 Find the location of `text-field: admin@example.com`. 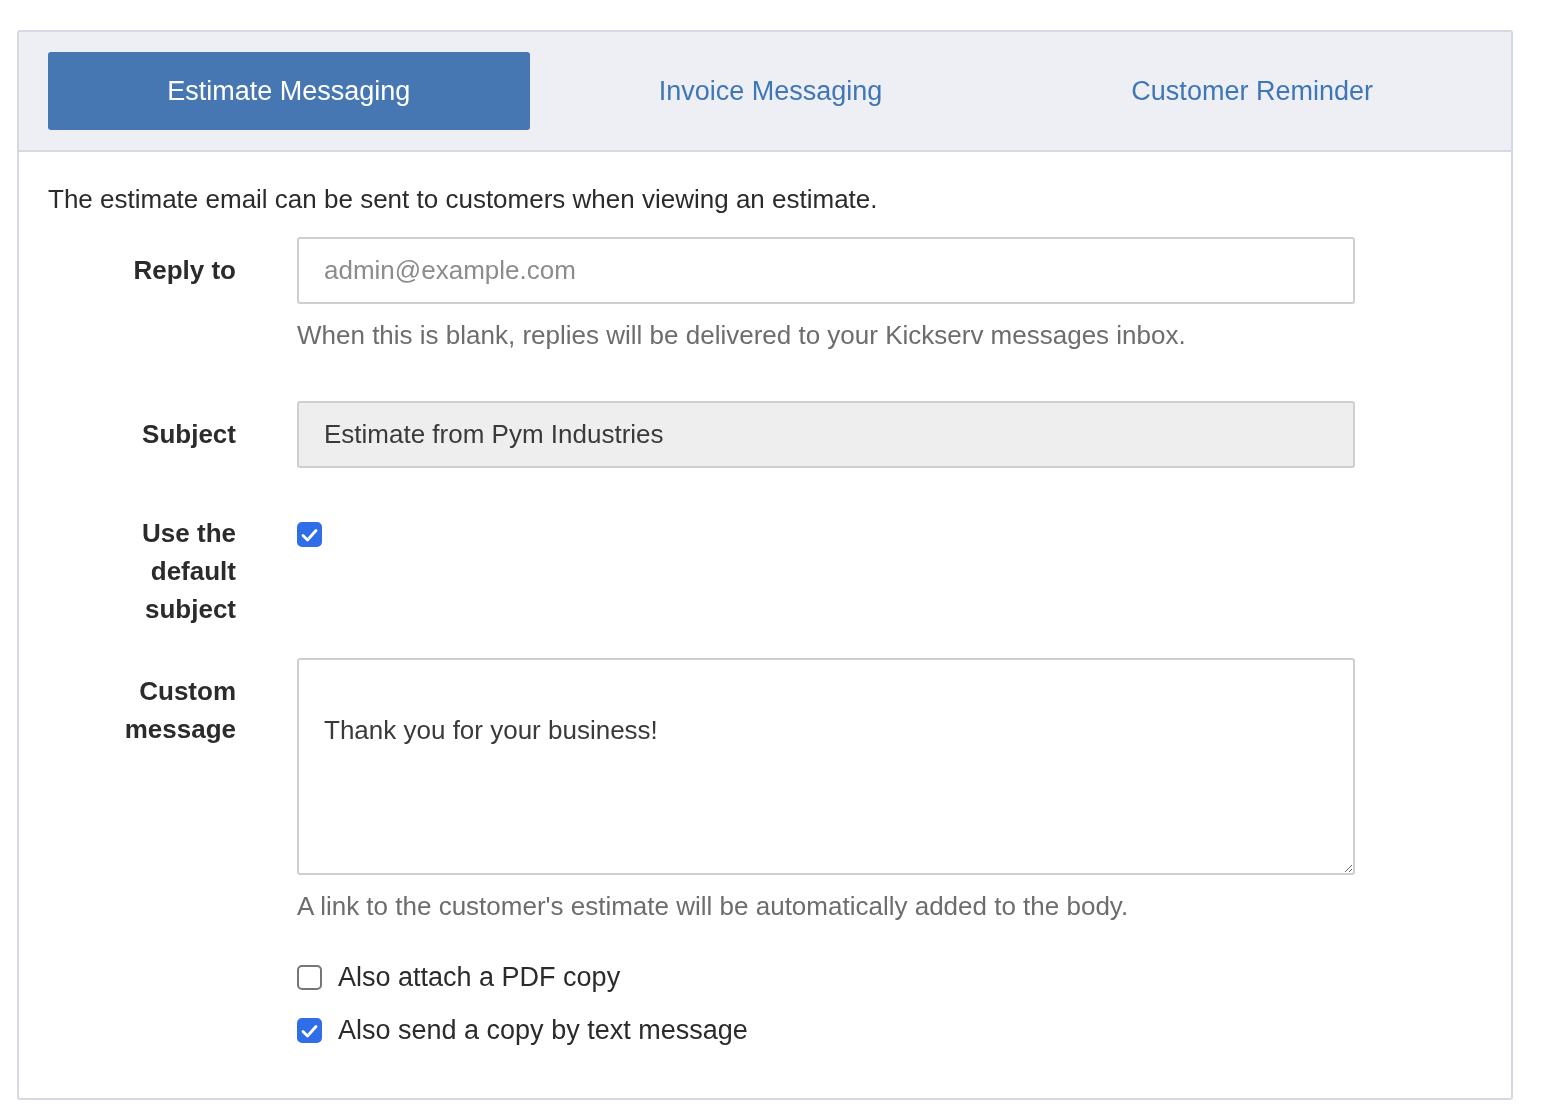

text-field: admin@example.com is located at coordinates (826, 270).